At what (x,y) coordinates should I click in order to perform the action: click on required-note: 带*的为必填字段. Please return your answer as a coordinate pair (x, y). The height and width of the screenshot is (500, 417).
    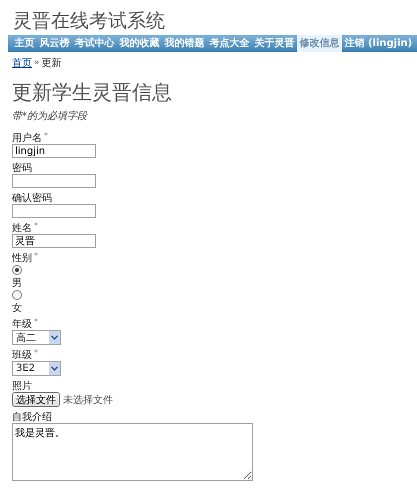
    Looking at the image, I should click on (50, 116).